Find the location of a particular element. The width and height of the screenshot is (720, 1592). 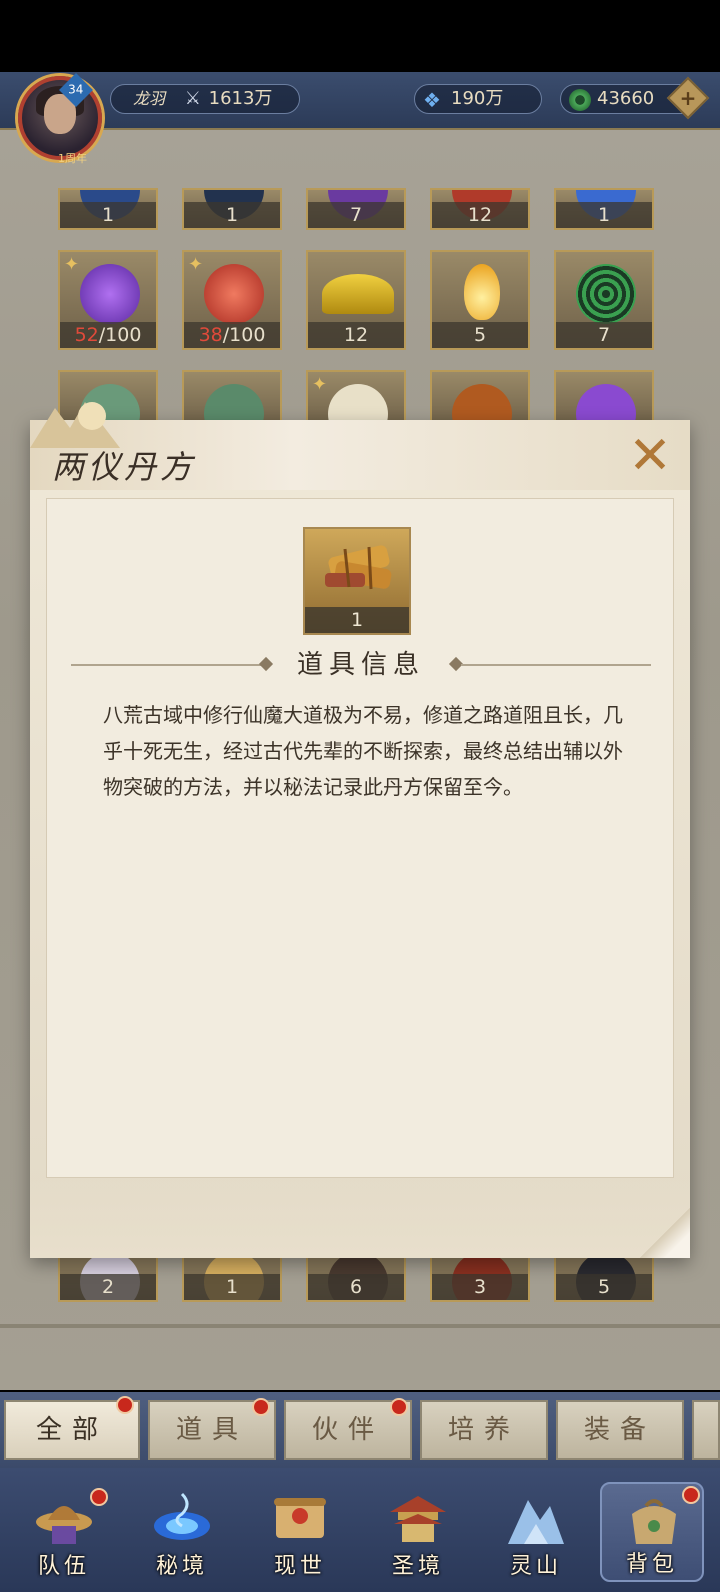

nav-label: 队伍 is located at coordinates (63, 1566).